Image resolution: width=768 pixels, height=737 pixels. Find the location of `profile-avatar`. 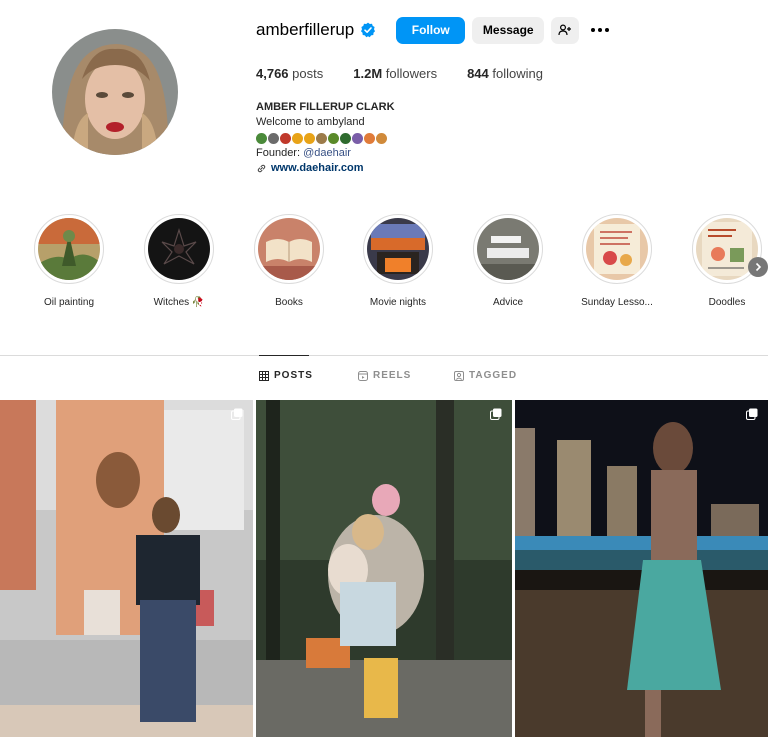

profile-avatar is located at coordinates (115, 92).